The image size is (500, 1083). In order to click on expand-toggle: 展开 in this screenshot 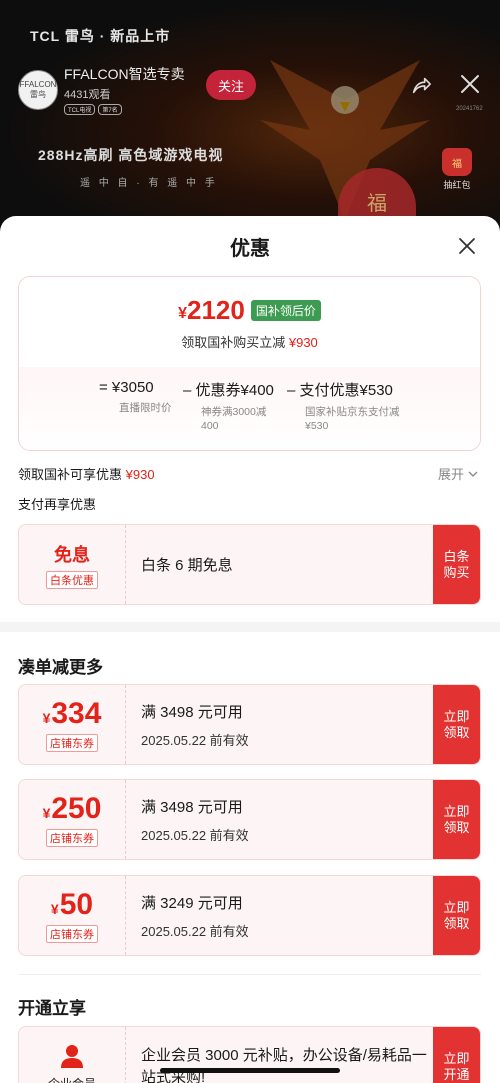, I will do `click(458, 473)`.